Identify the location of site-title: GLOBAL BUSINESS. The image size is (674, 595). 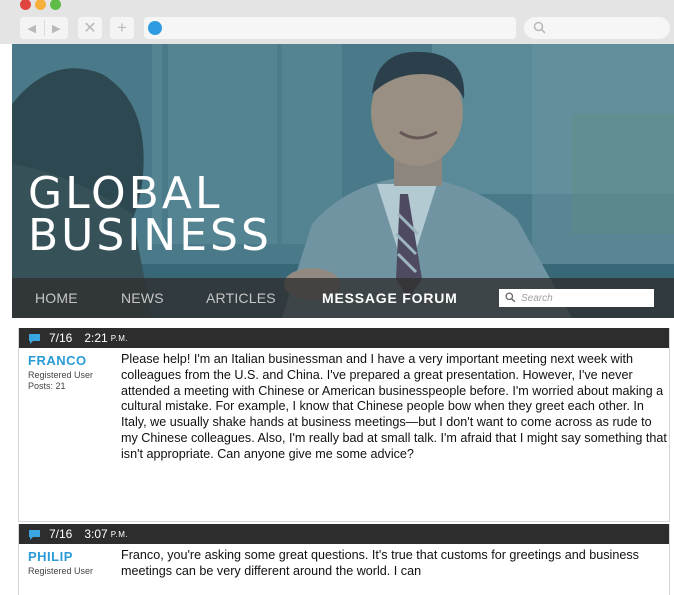
(150, 214).